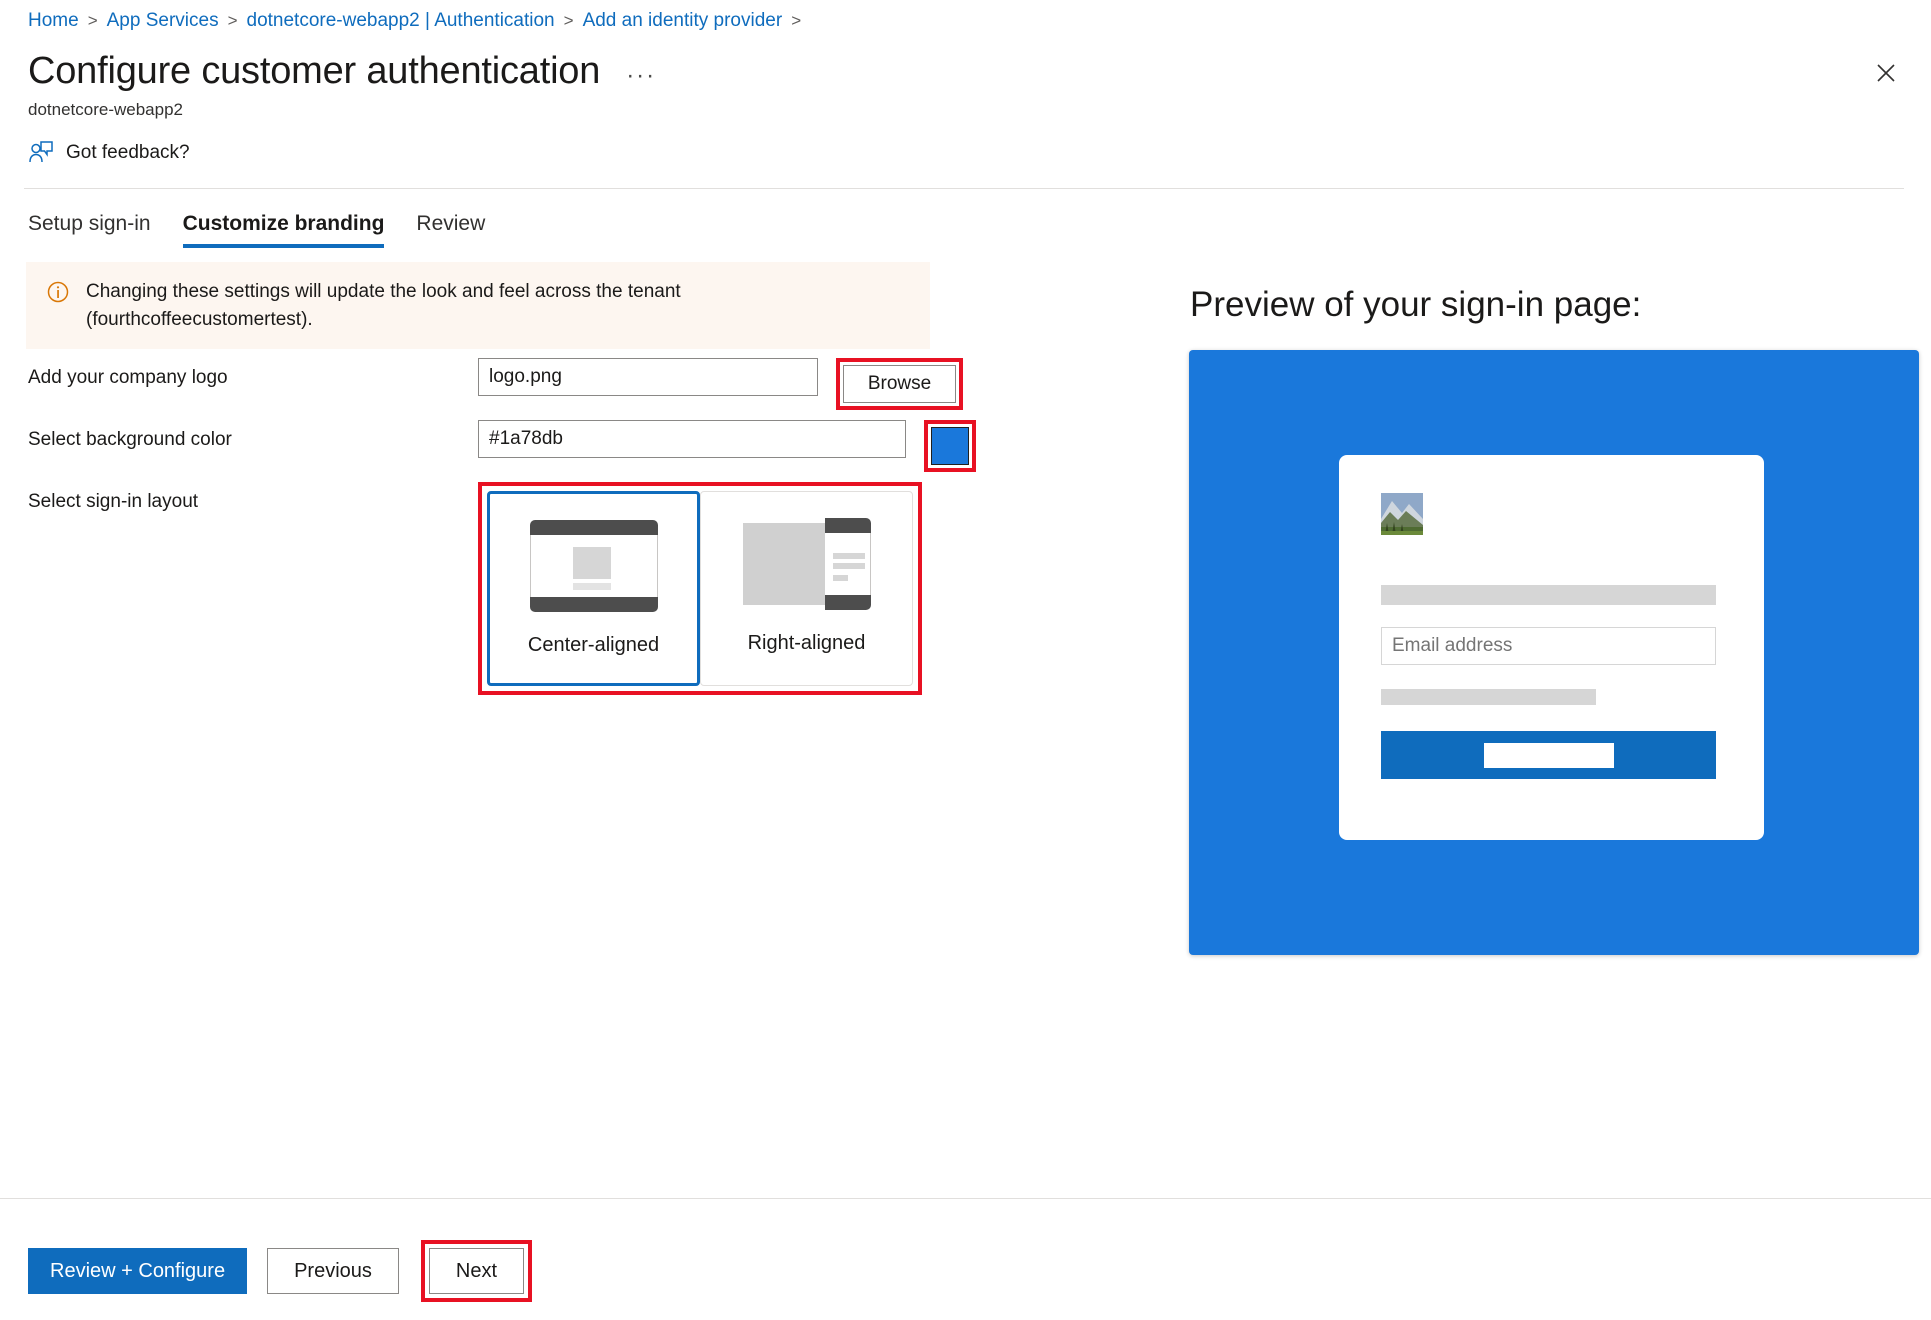  What do you see at coordinates (641, 76) in the screenshot?
I see `more-options-button: ···` at bounding box center [641, 76].